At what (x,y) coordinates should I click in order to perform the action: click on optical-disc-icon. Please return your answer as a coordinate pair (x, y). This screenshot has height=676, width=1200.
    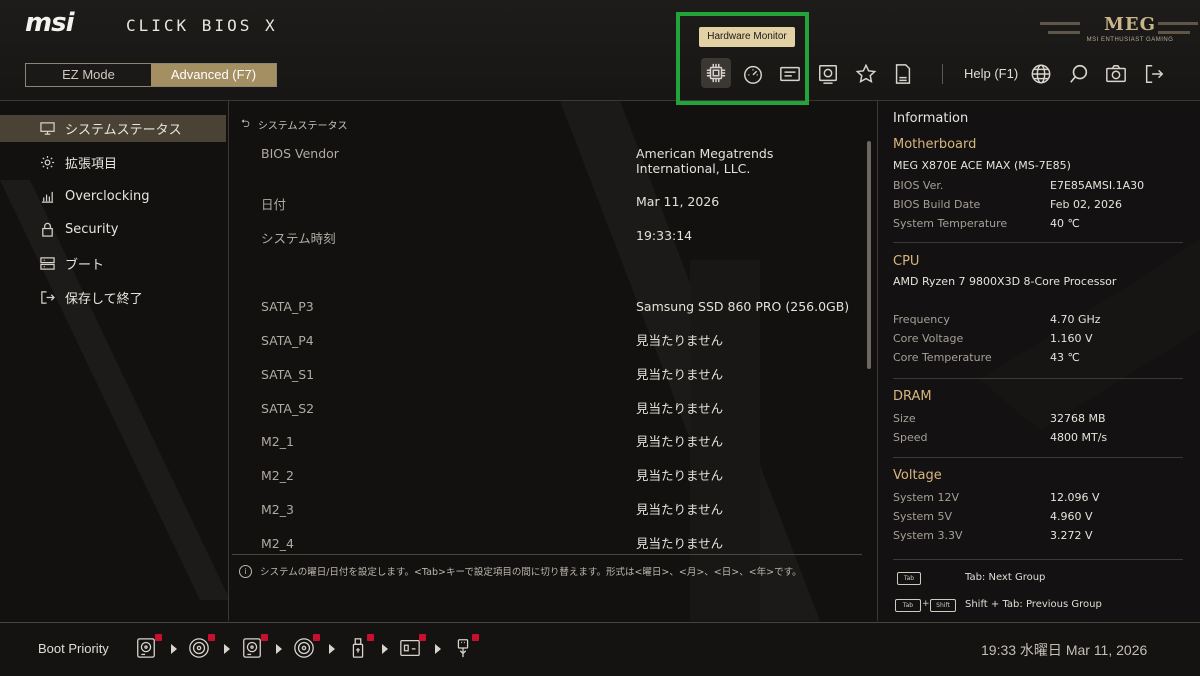
    Looking at the image, I should click on (304, 648).